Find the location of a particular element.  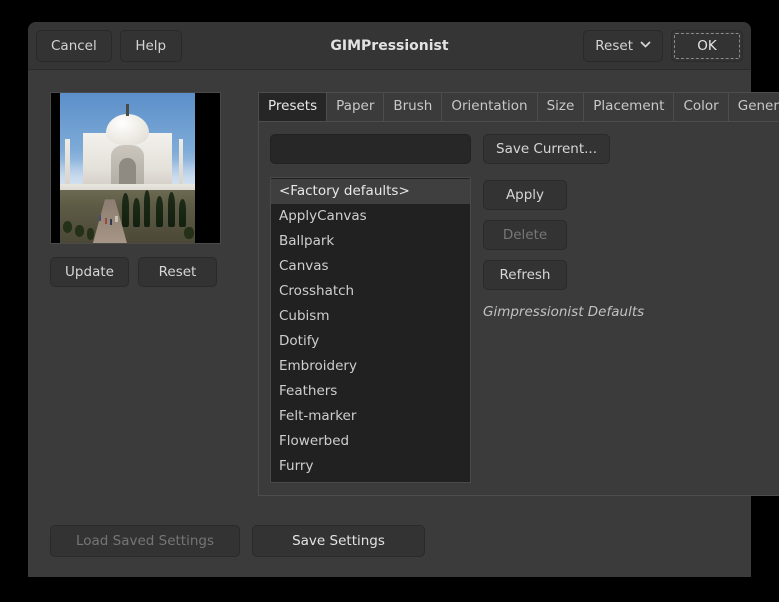

chevron-down-icon is located at coordinates (645, 44).